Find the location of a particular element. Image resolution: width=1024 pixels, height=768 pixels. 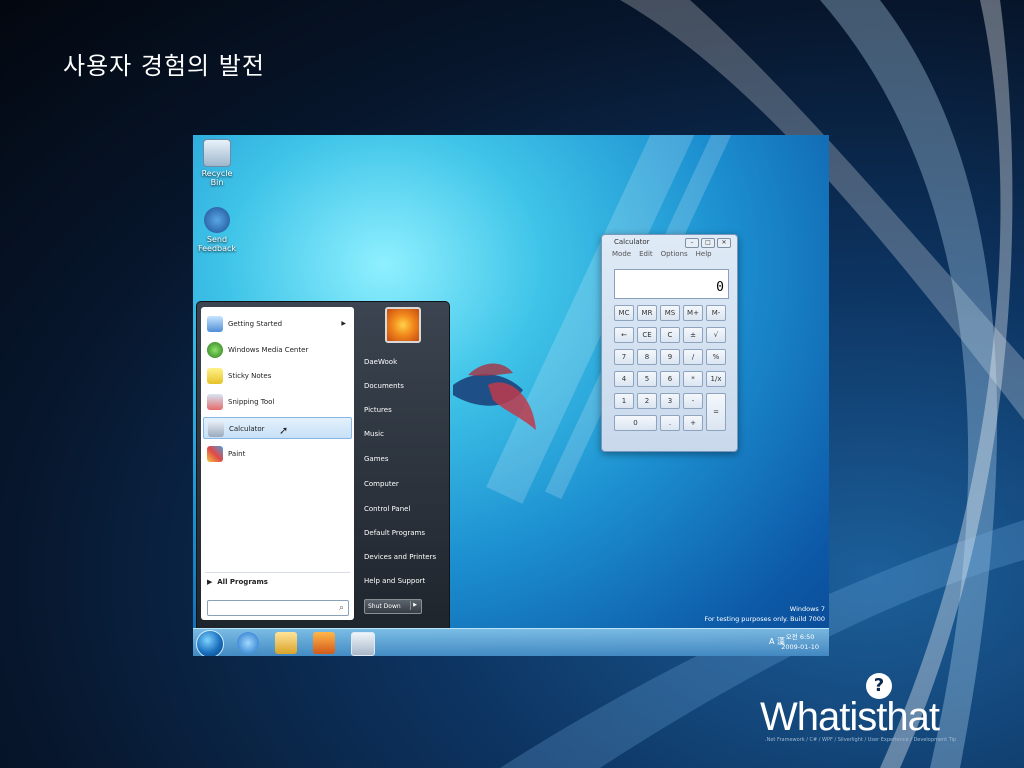

calc-key: 1/x is located at coordinates (716, 379).